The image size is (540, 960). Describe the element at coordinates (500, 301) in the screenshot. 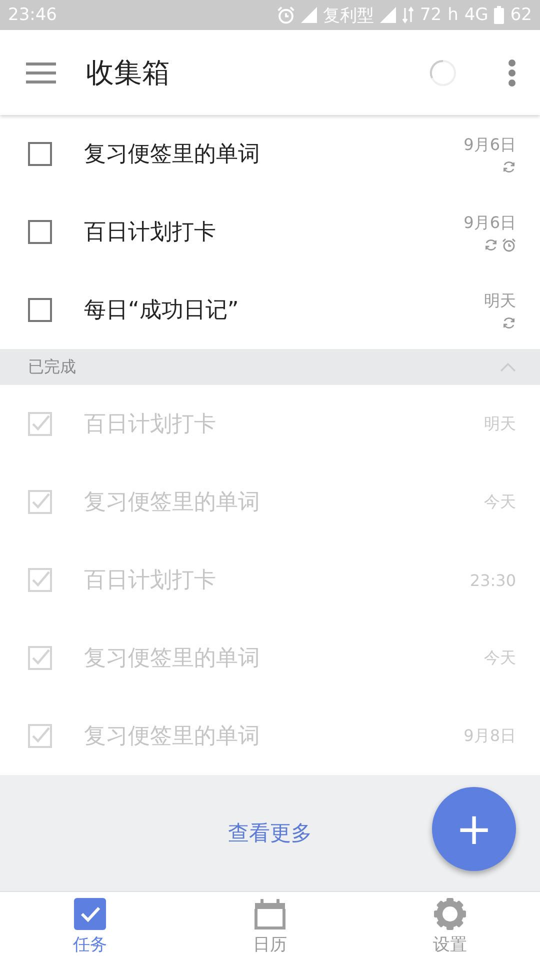

I see `due-date: 明天` at that location.